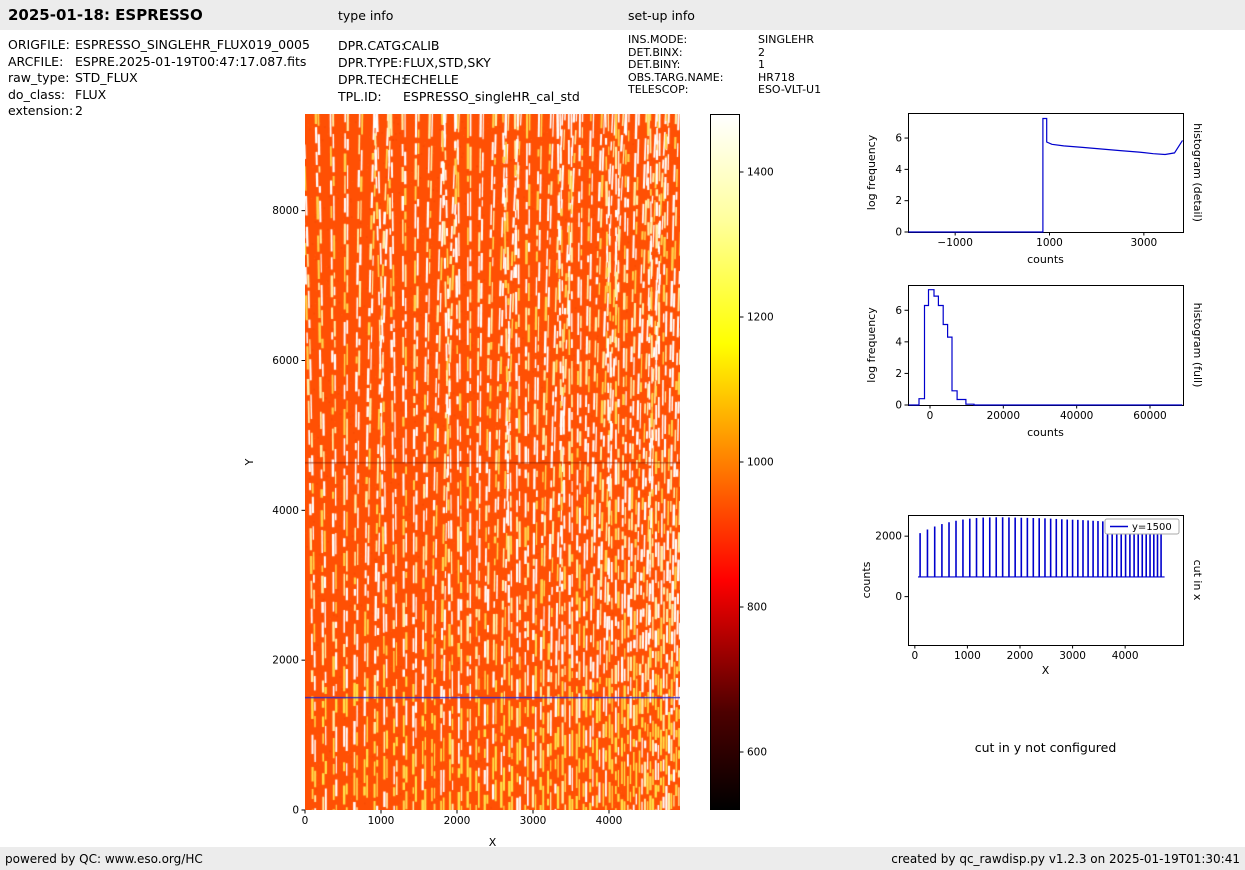  Describe the element at coordinates (760, 173) in the screenshot. I see `svg-text: 1400` at that location.